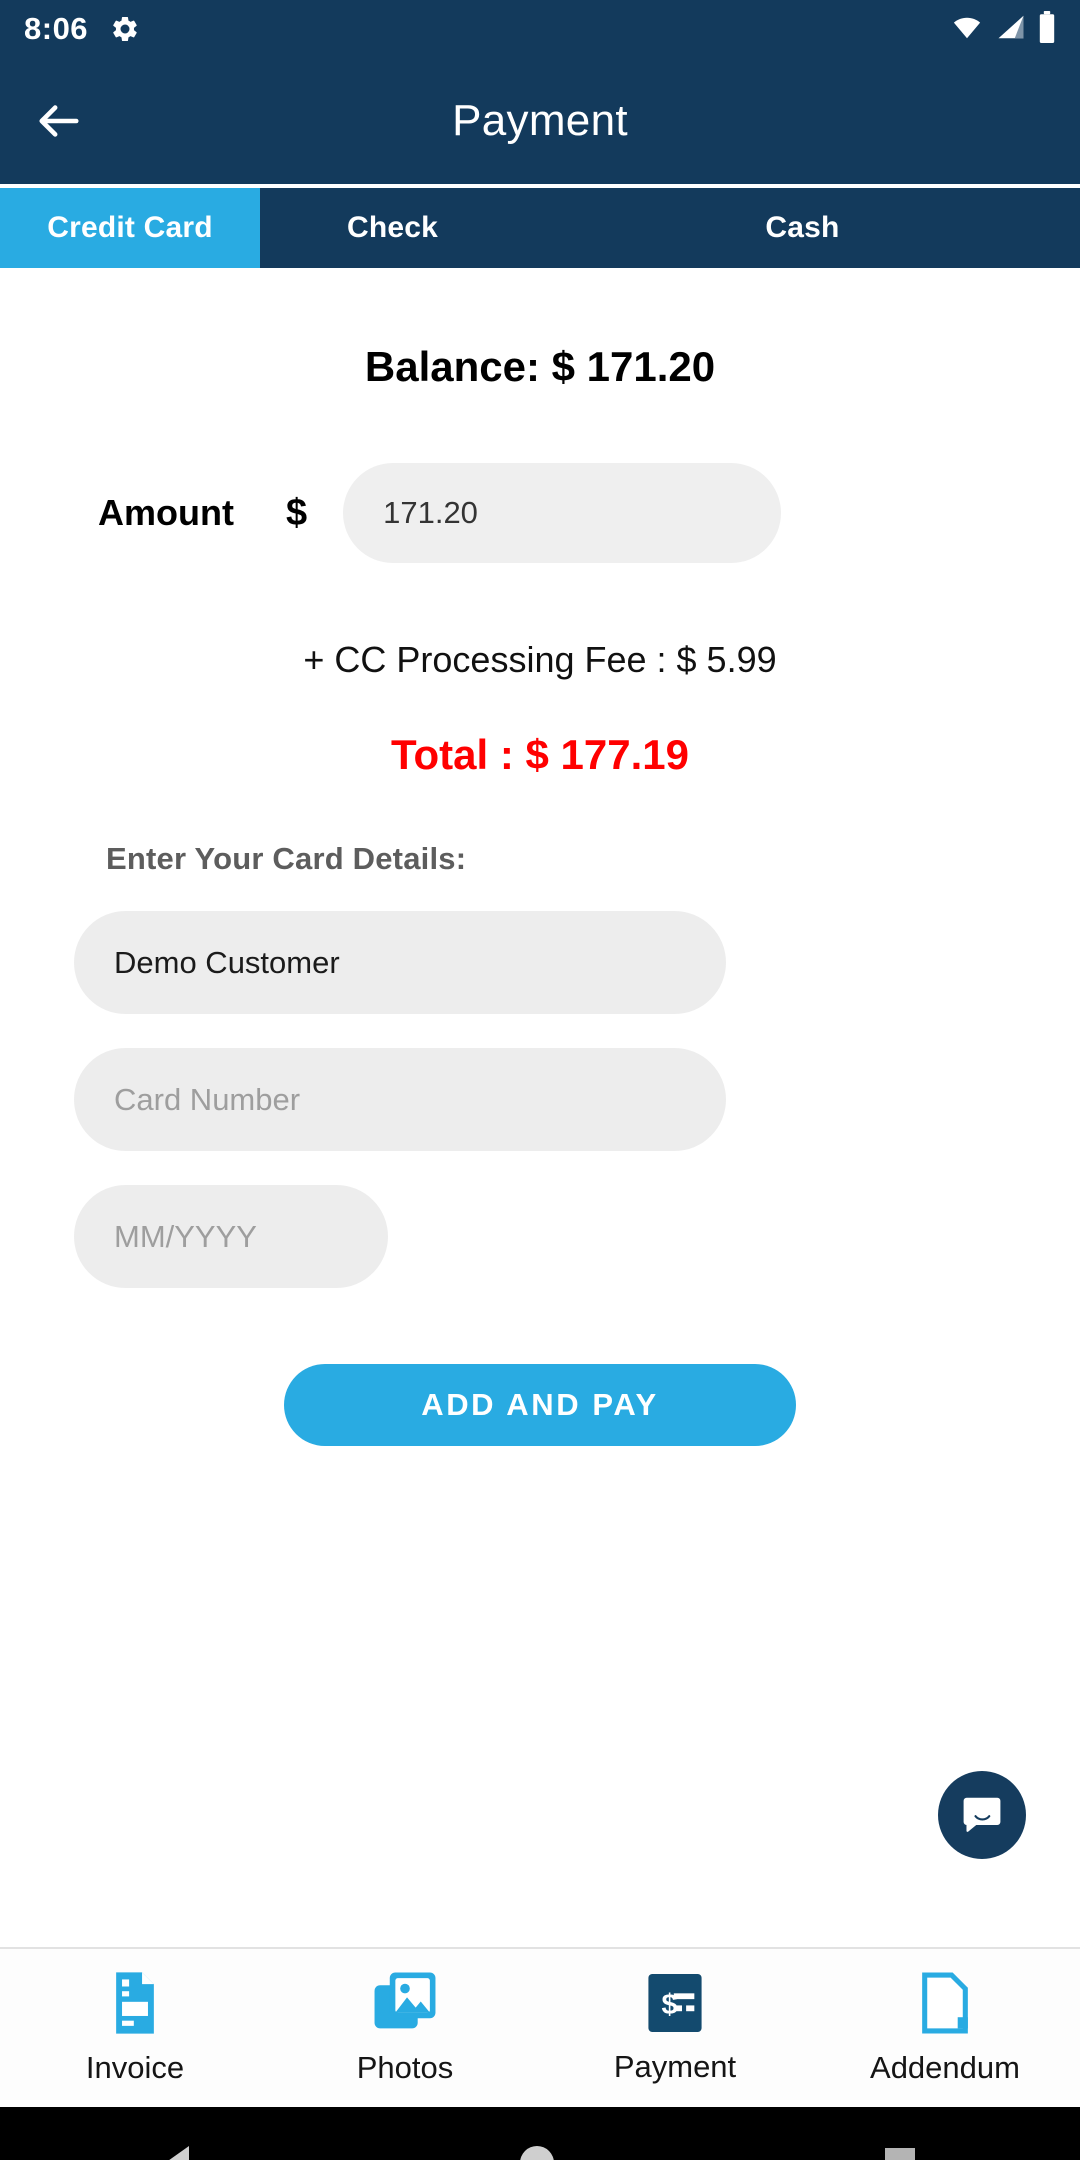 This screenshot has height=2160, width=1080. I want to click on status-indicators, so click(1003, 29).